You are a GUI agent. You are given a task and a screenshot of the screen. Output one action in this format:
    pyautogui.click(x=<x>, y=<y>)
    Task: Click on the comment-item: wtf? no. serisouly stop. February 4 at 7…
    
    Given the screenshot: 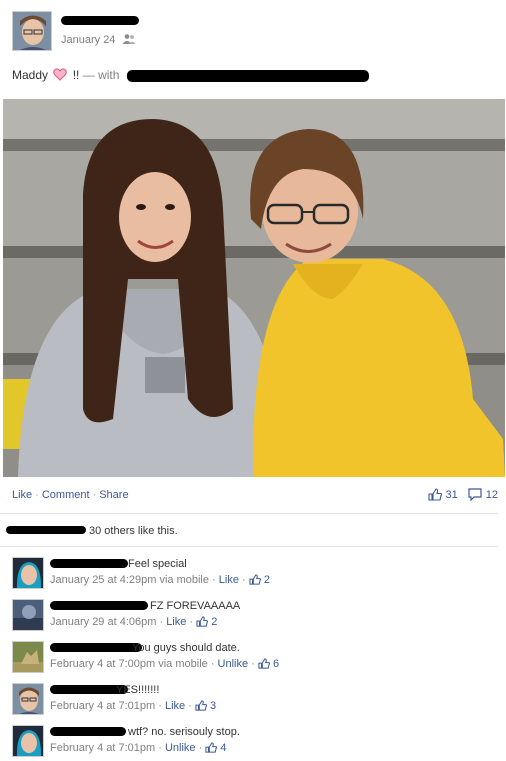 What is the action you would take?
    pyautogui.click(x=255, y=743)
    